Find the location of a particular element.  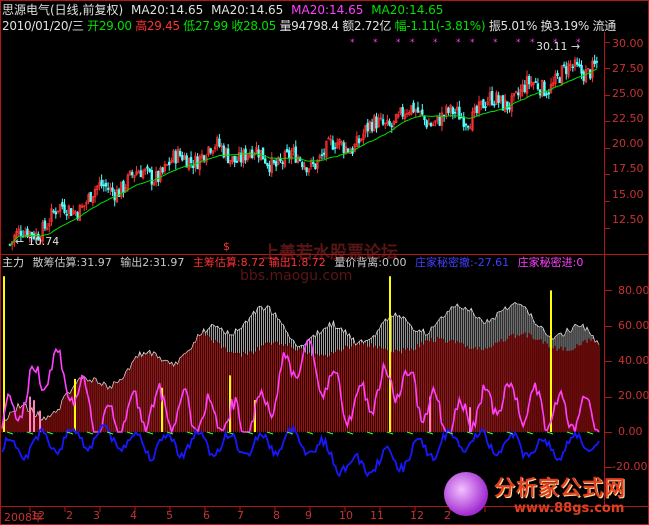

quote-amount: 额2.72亿 is located at coordinates (367, 26).